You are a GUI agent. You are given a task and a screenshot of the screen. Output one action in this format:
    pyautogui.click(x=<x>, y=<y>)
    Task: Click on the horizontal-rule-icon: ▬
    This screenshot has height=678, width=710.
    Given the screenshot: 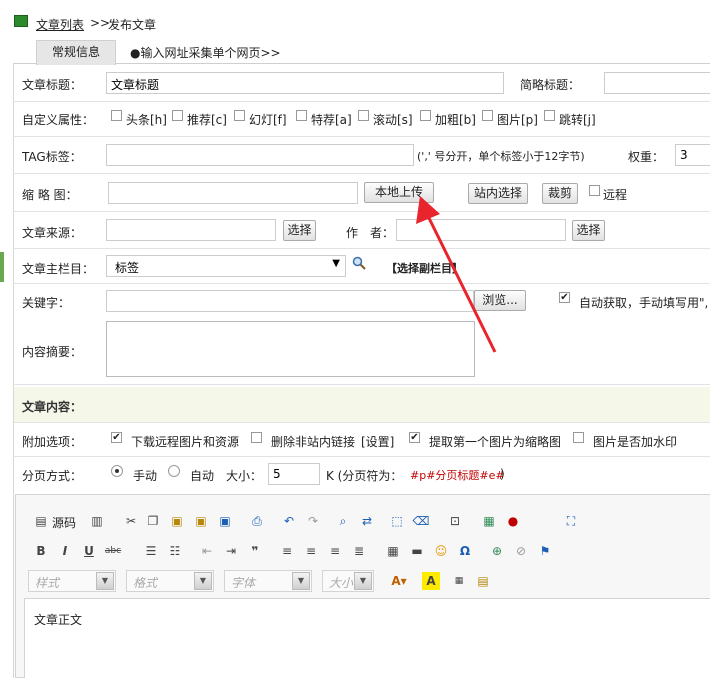 What is the action you would take?
    pyautogui.click(x=417, y=551)
    